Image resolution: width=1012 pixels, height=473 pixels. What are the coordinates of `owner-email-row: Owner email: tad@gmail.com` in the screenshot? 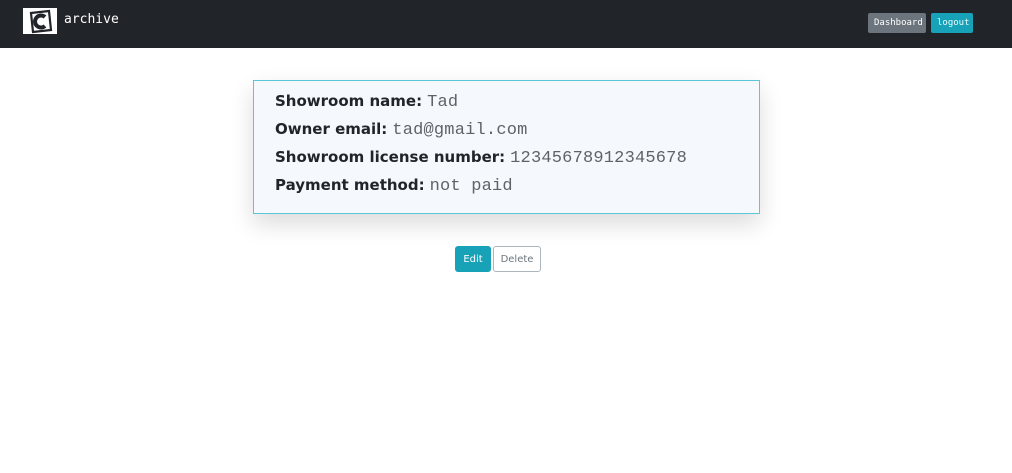 It's located at (401, 131).